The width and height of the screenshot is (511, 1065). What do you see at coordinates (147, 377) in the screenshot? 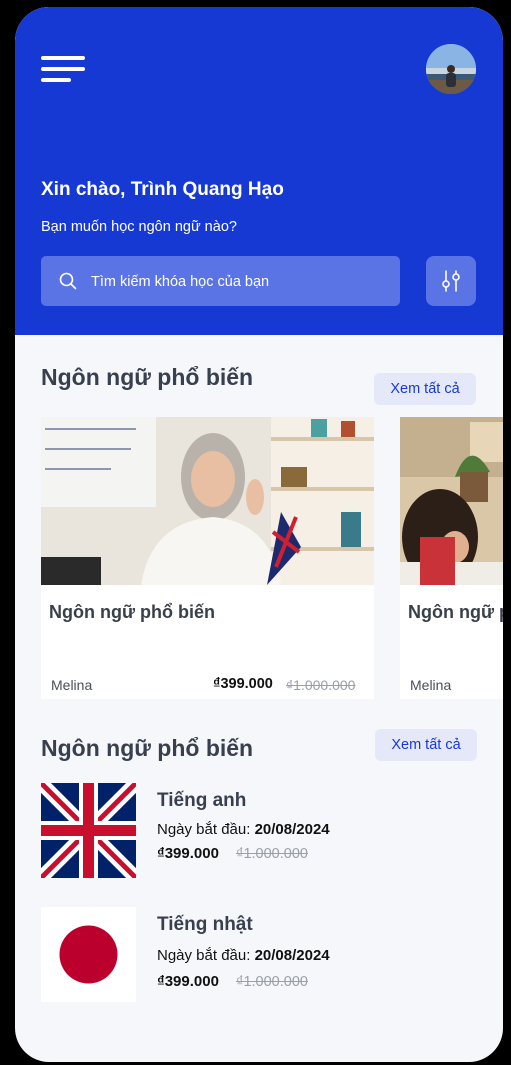
I see `popular-section-title: Ngôn ngữ phổ biến` at bounding box center [147, 377].